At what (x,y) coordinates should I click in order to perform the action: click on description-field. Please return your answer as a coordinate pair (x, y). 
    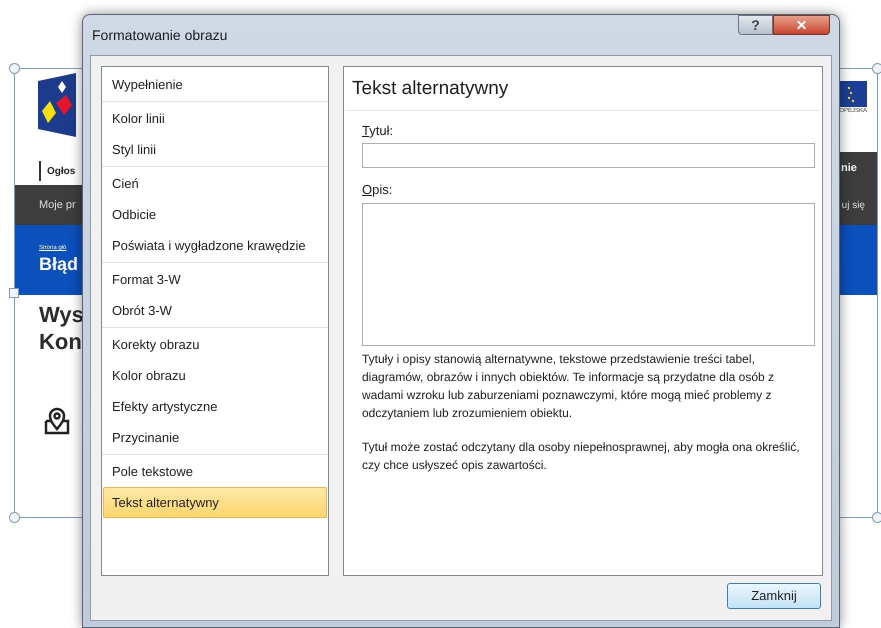
    Looking at the image, I should click on (588, 274).